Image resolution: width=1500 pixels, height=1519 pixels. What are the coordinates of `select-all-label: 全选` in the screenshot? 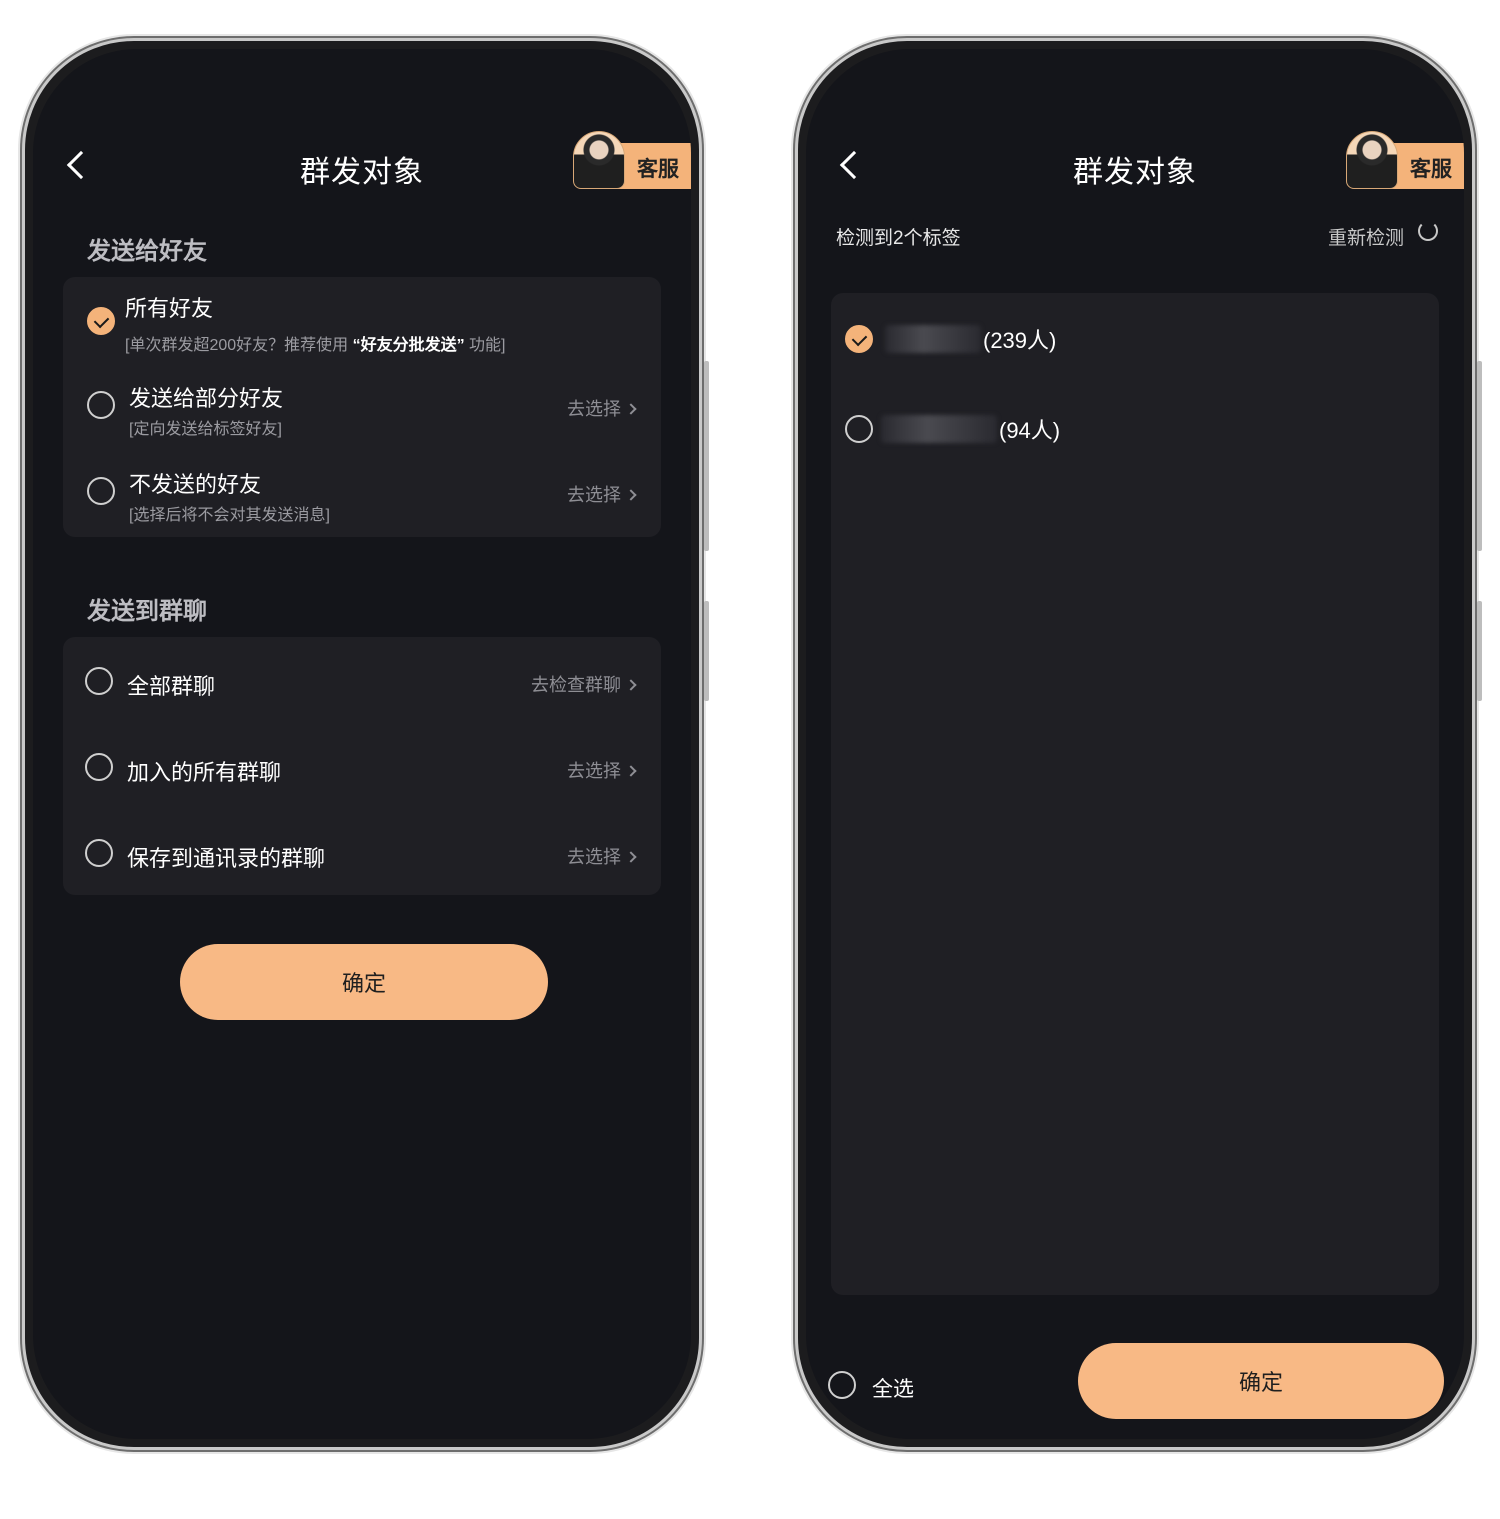 It's located at (893, 1389).